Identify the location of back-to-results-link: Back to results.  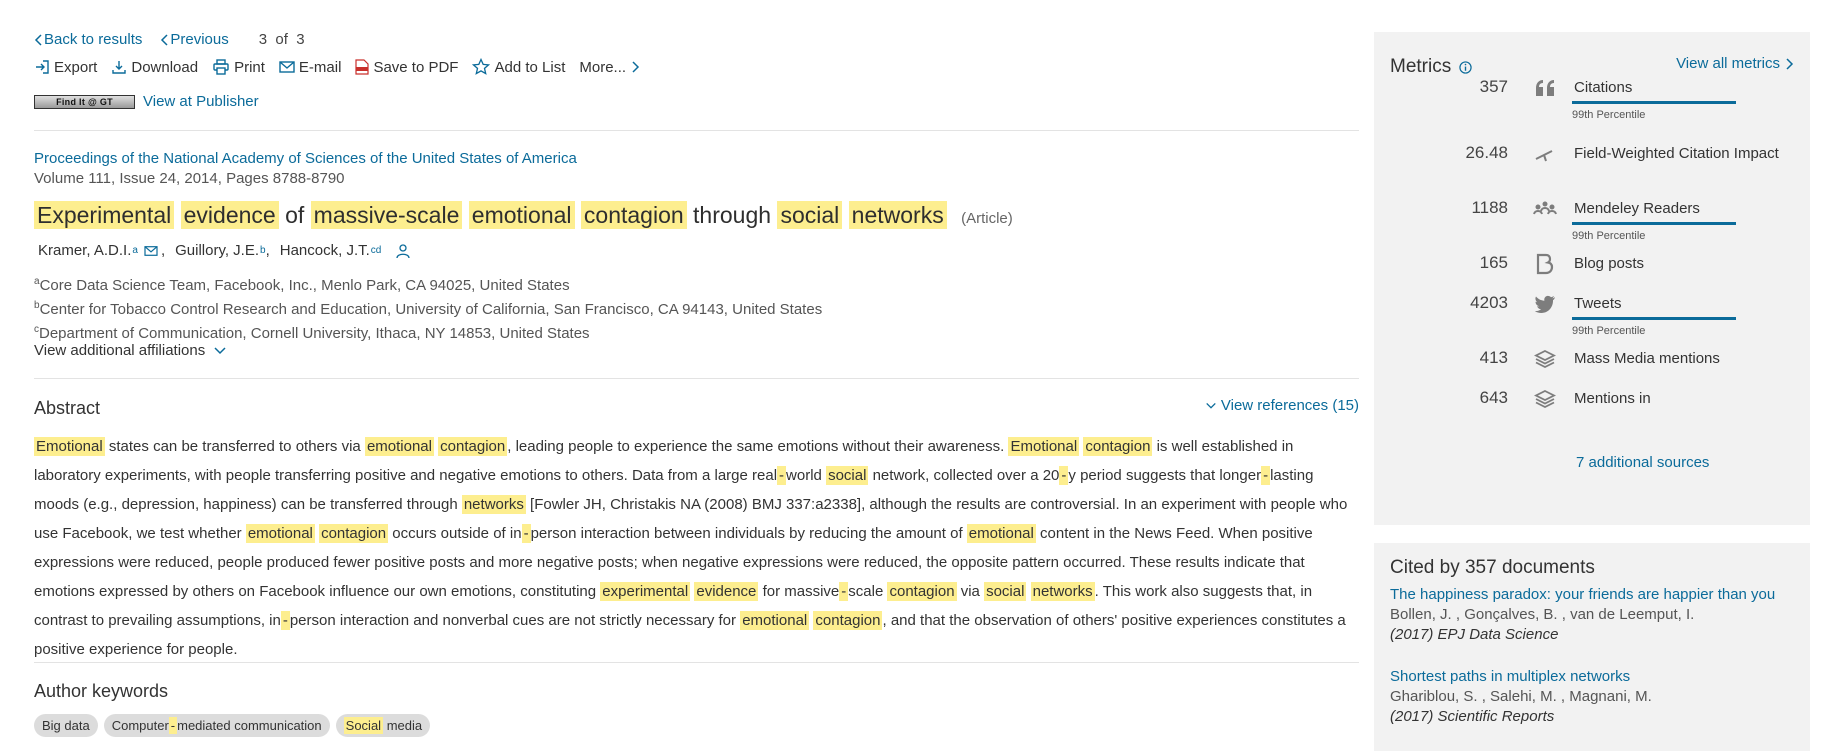
(88, 39).